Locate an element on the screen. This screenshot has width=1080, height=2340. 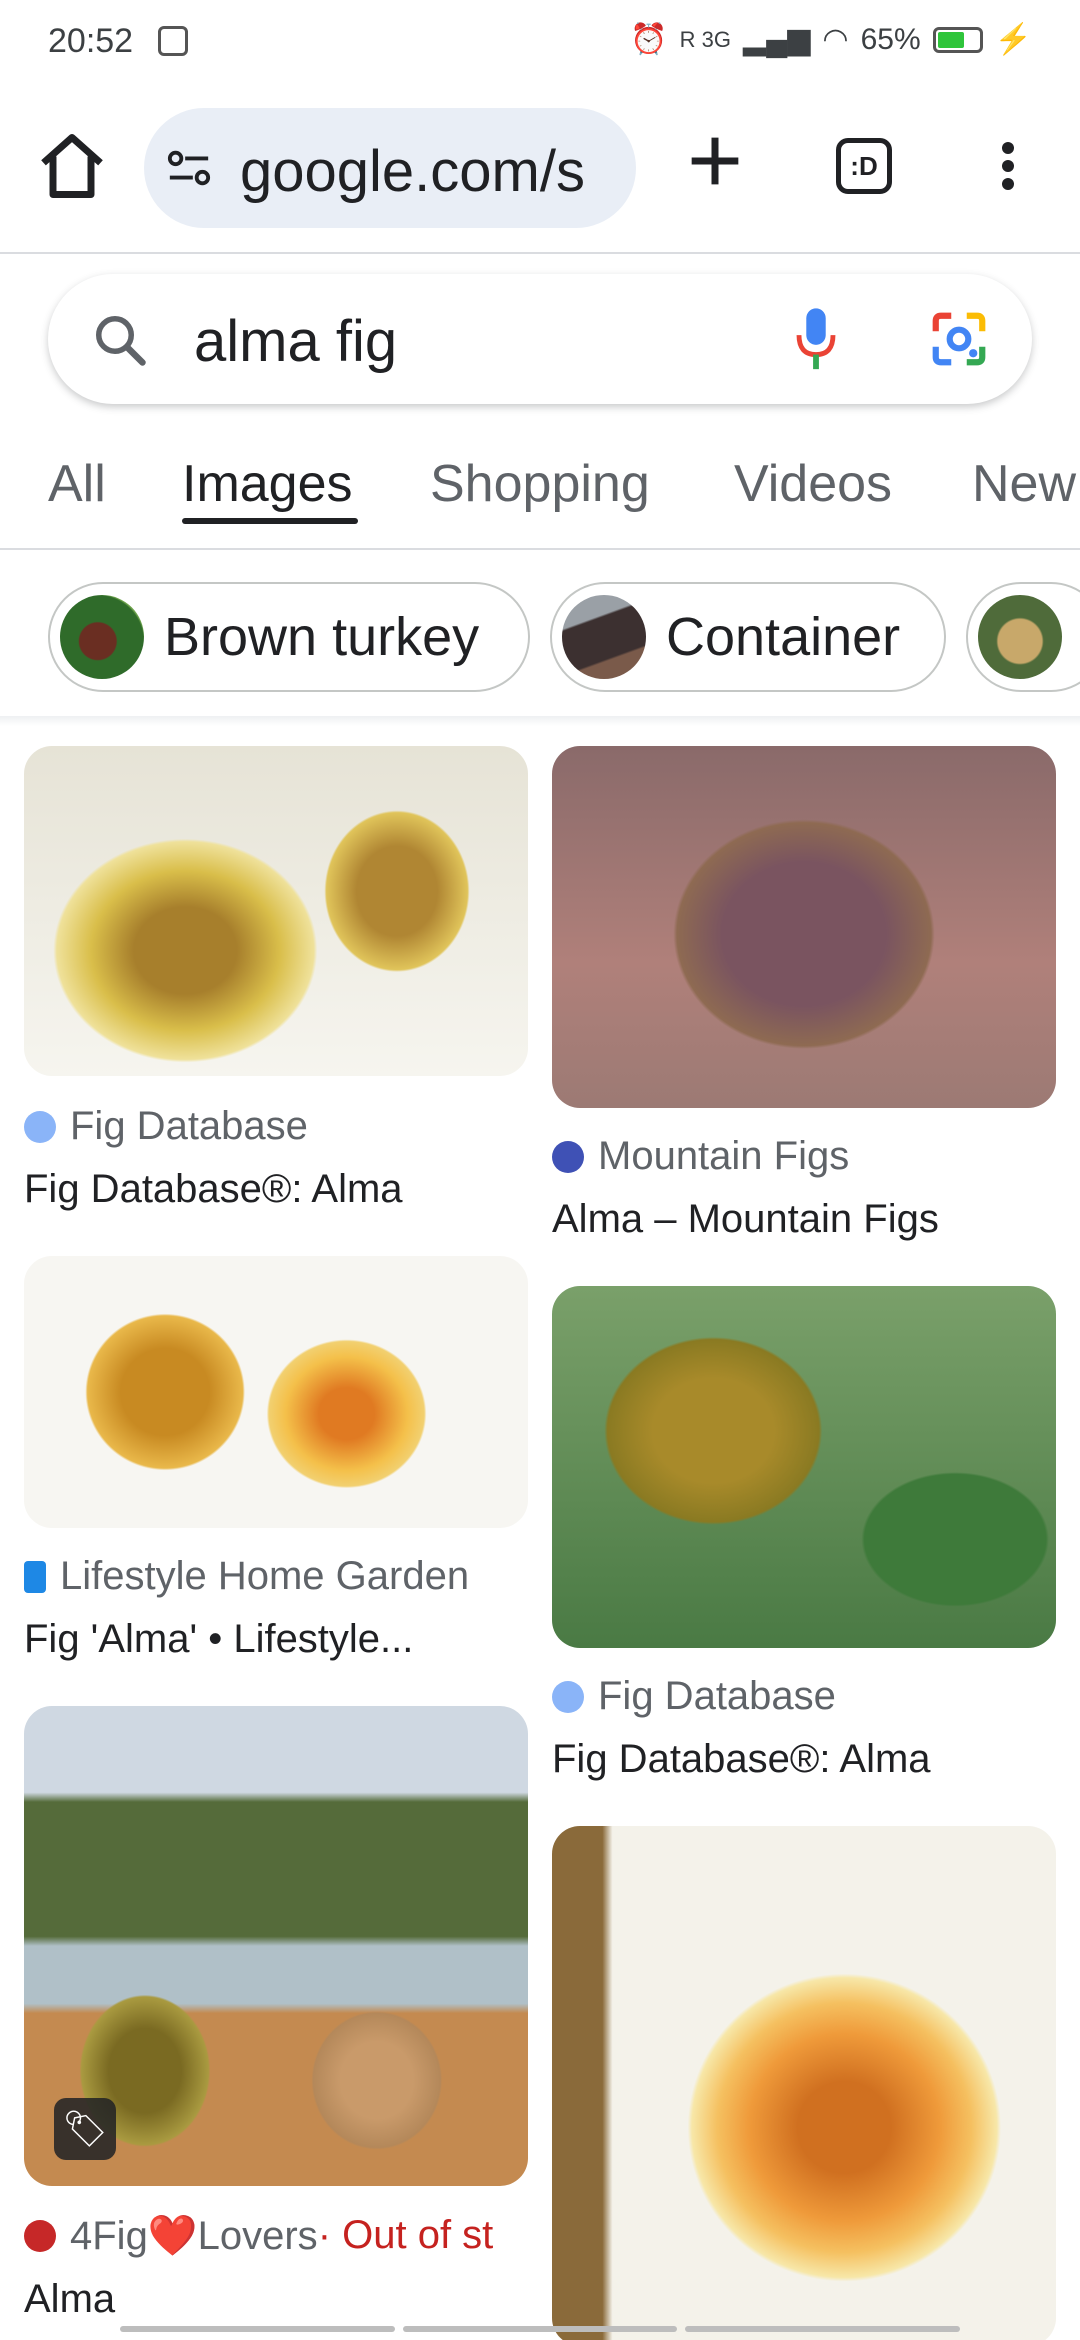
status-bar: 20:52 ⏰ R 3G ▂▄▆ ◠ 65% ⚡ is located at coordinates (540, 42).